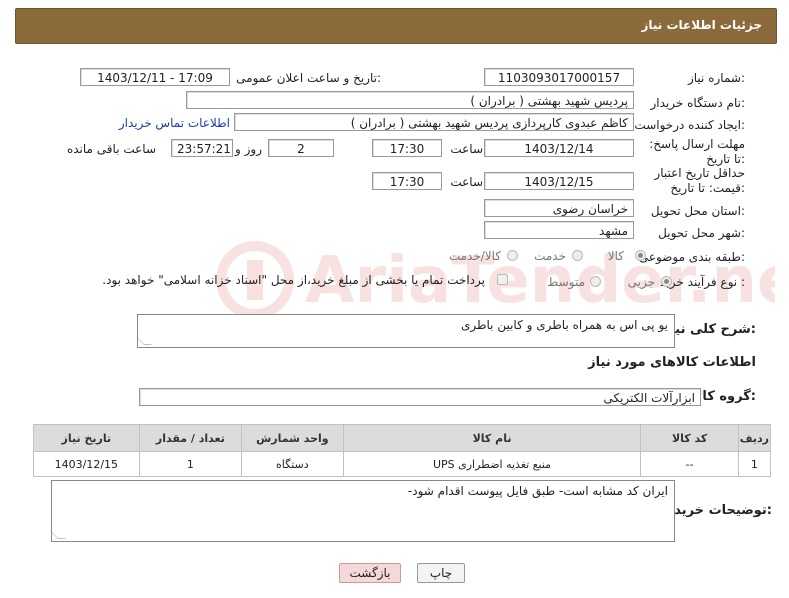 The image size is (789, 598). I want to click on col-header-date: تاریخ نیاز, so click(86, 438).